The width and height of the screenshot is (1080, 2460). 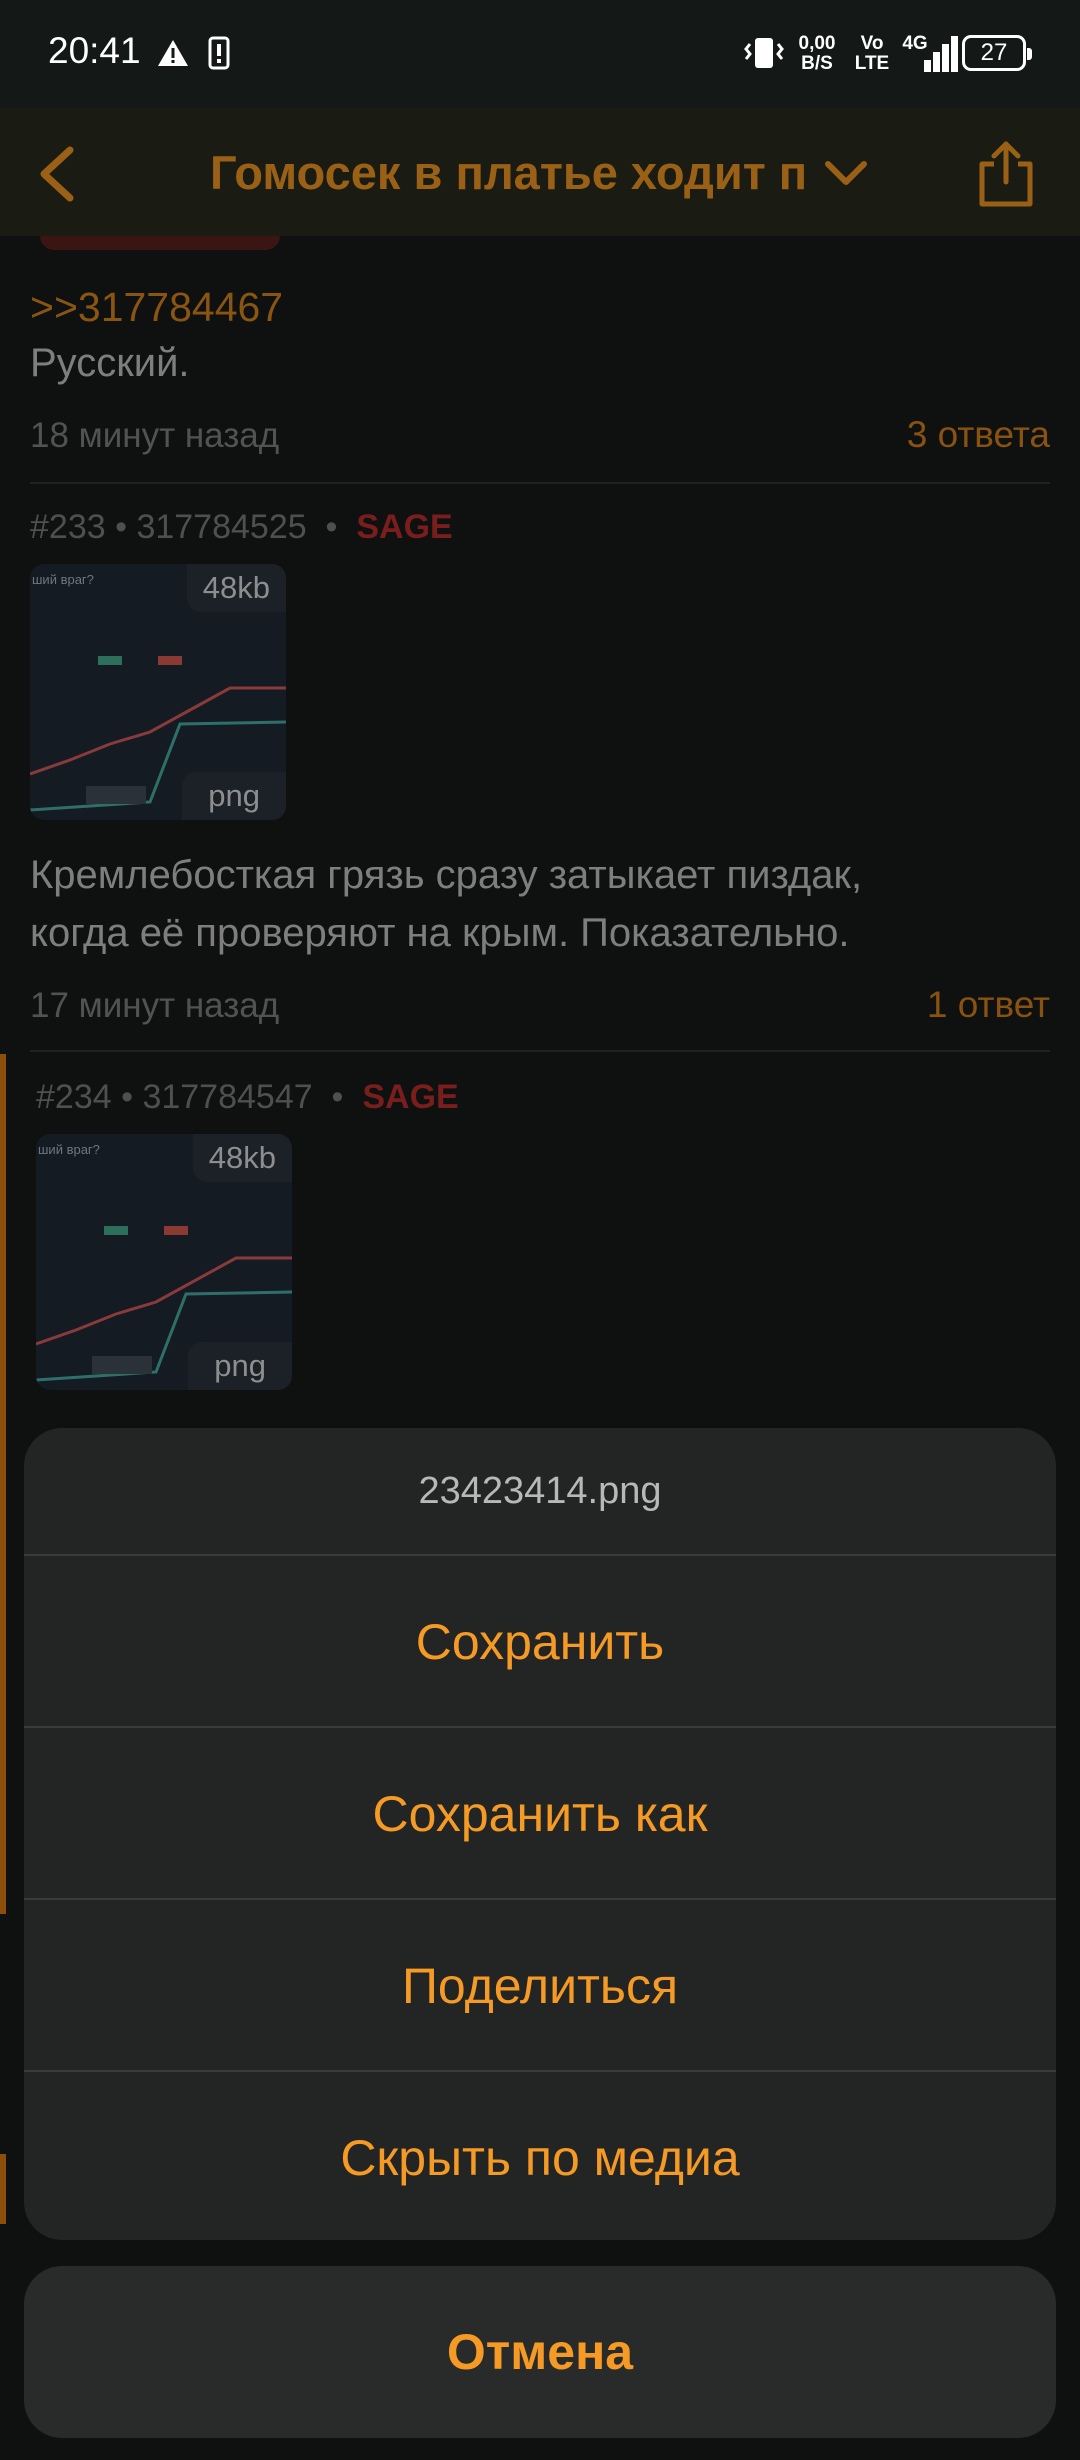 I want to click on image-thumbnail, so click(x=160, y=243).